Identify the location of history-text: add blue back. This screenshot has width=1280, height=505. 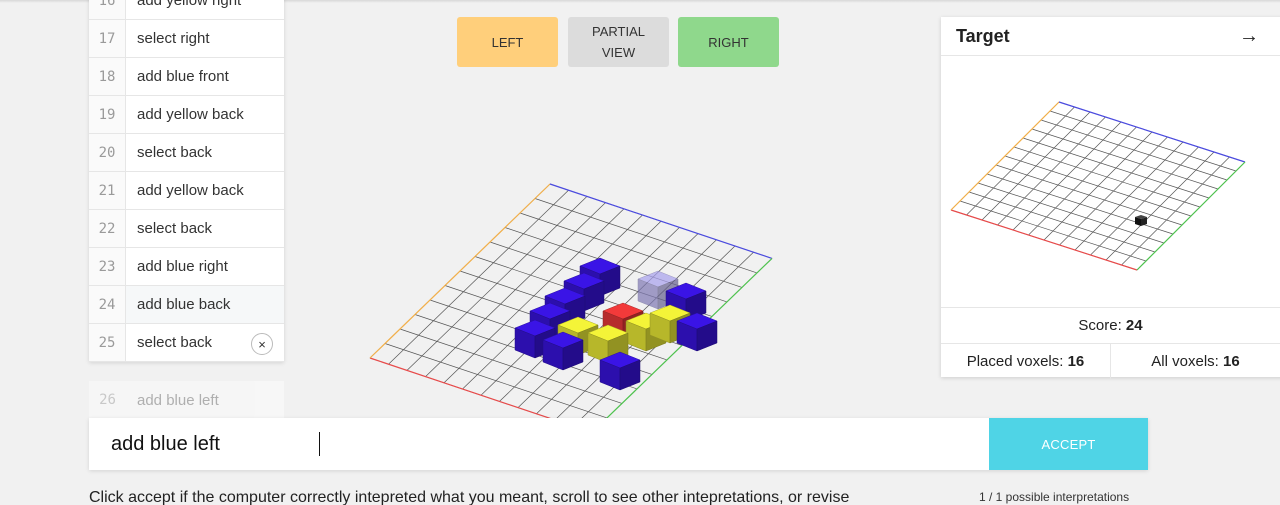
(184, 304).